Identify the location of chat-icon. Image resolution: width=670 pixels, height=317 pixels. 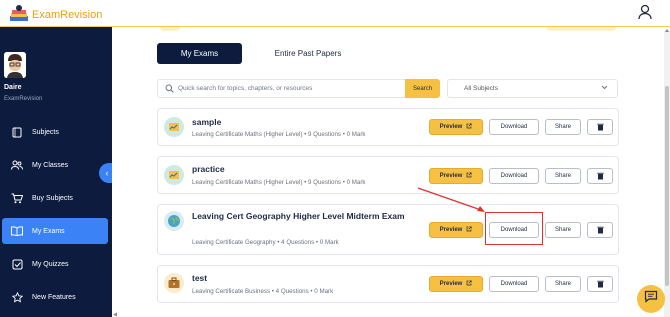
(651, 299).